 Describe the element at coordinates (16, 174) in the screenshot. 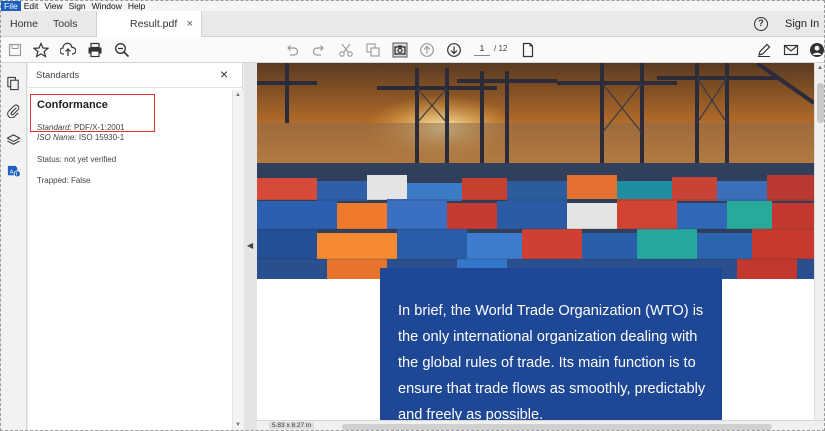

I see `svg-text: i` at that location.